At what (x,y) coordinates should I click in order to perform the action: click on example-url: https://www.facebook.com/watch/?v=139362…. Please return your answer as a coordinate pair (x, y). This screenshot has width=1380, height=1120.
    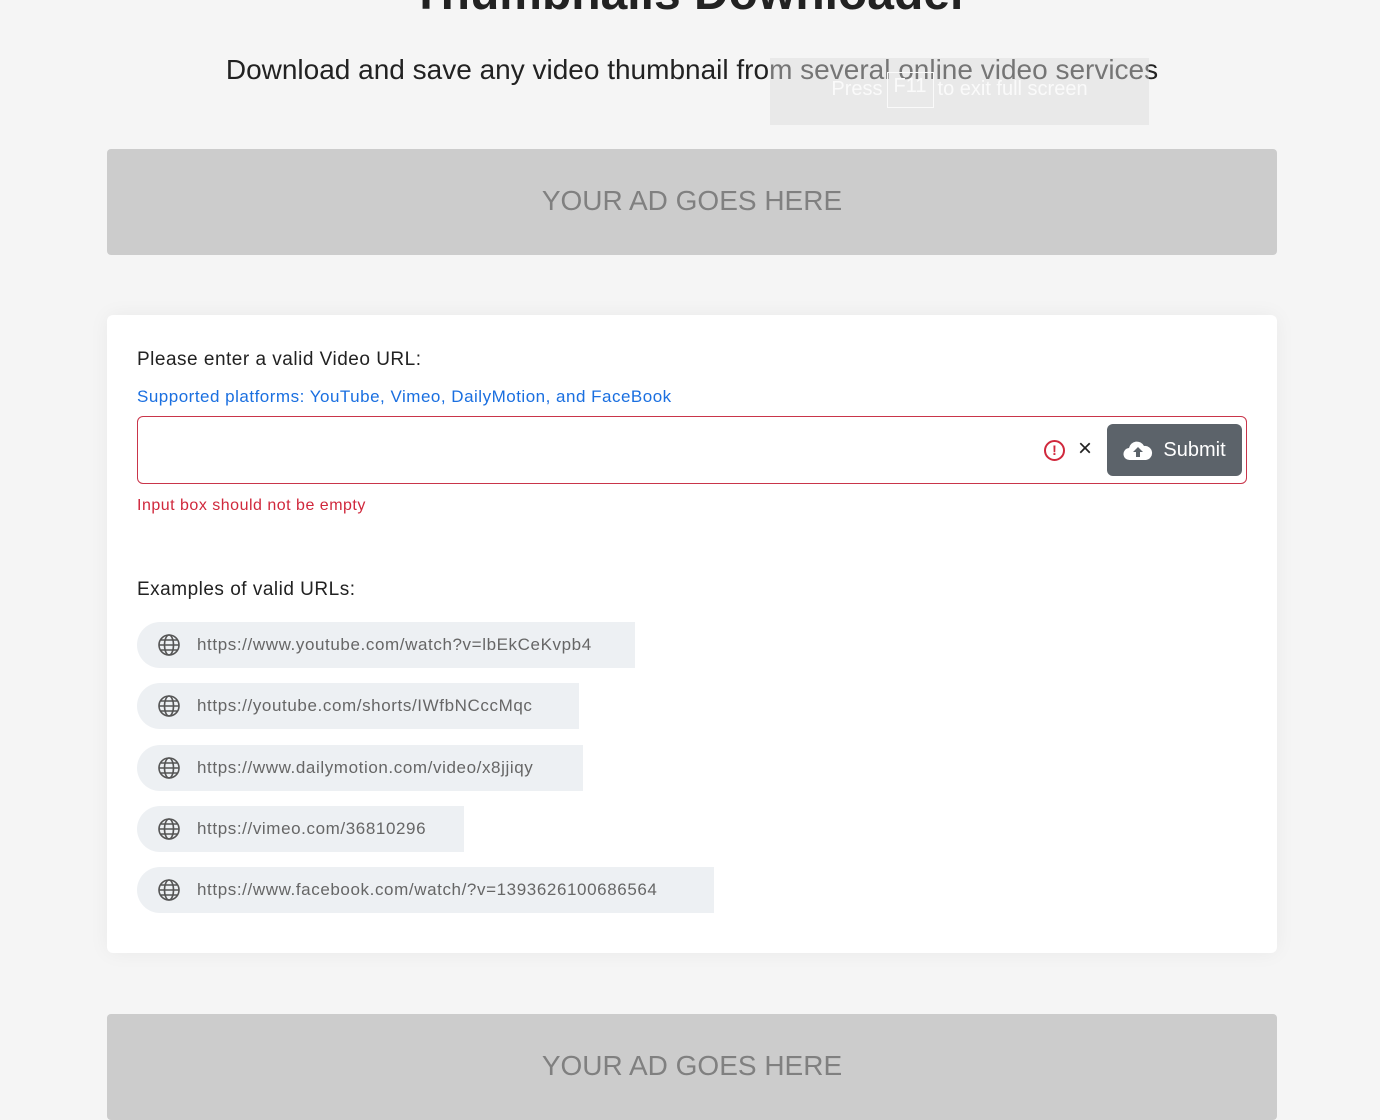
    Looking at the image, I should click on (425, 890).